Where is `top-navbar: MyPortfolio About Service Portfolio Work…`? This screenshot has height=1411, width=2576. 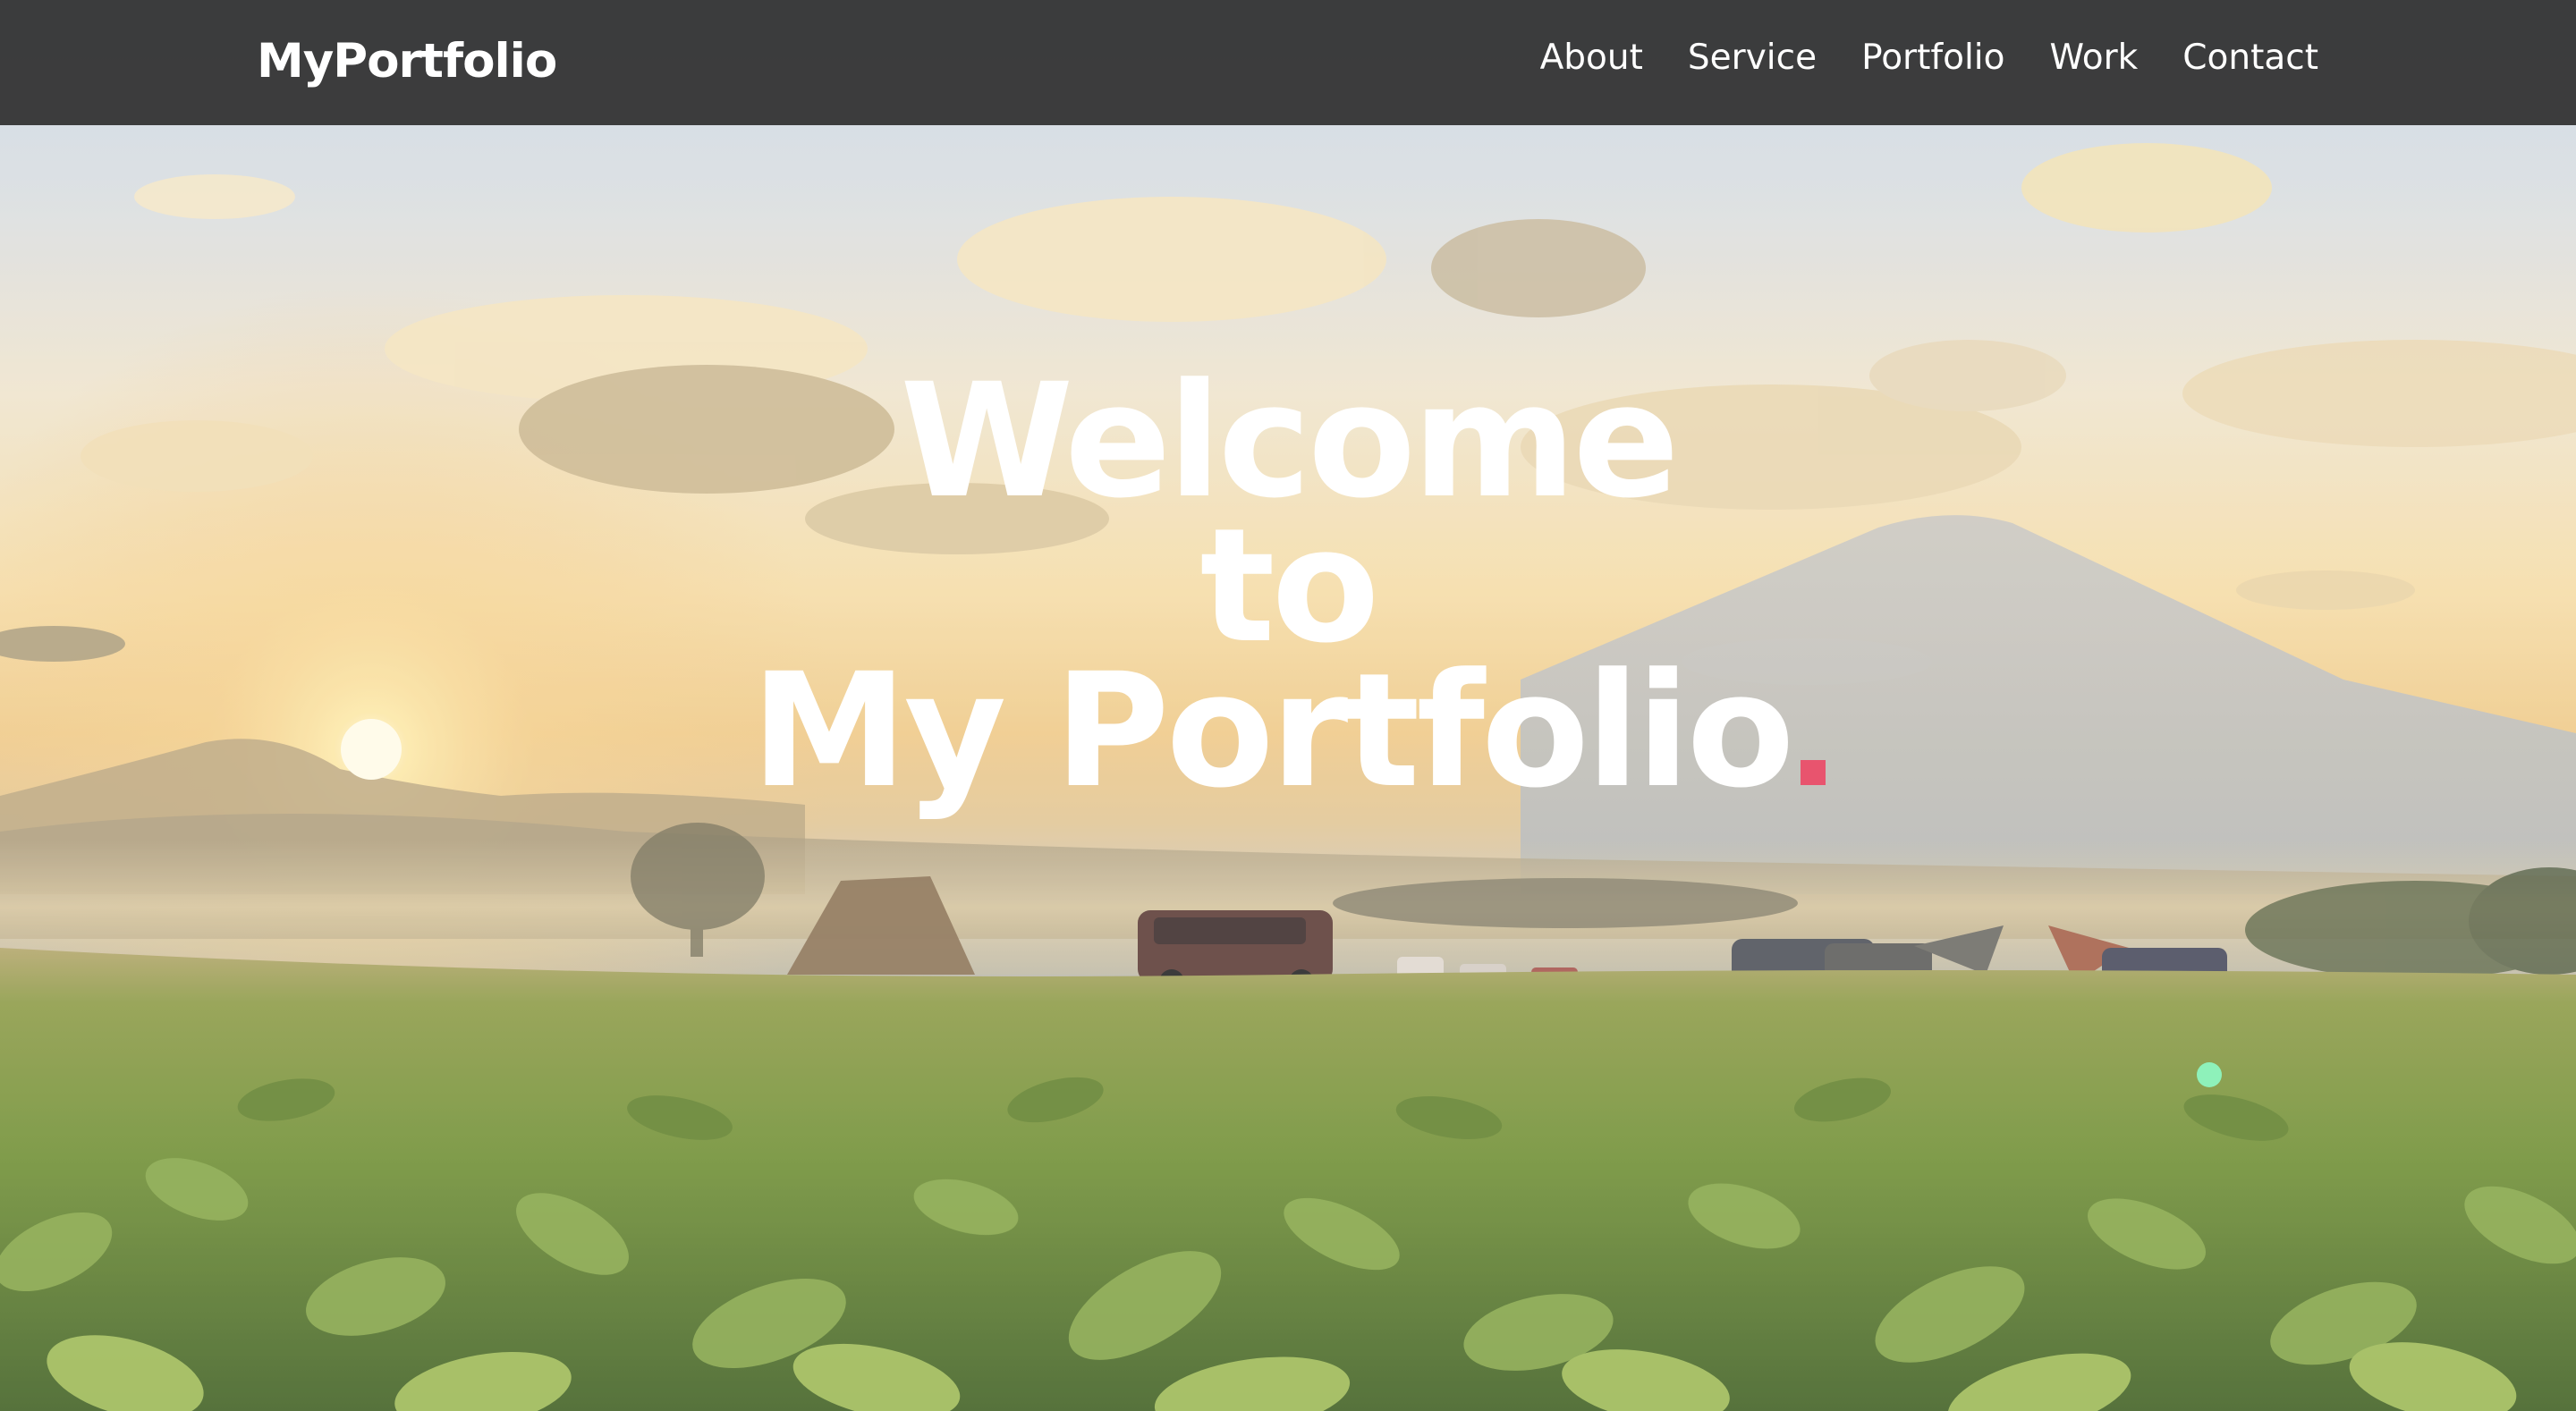
top-navbar: MyPortfolio About Service Portfolio Work… is located at coordinates (1288, 63).